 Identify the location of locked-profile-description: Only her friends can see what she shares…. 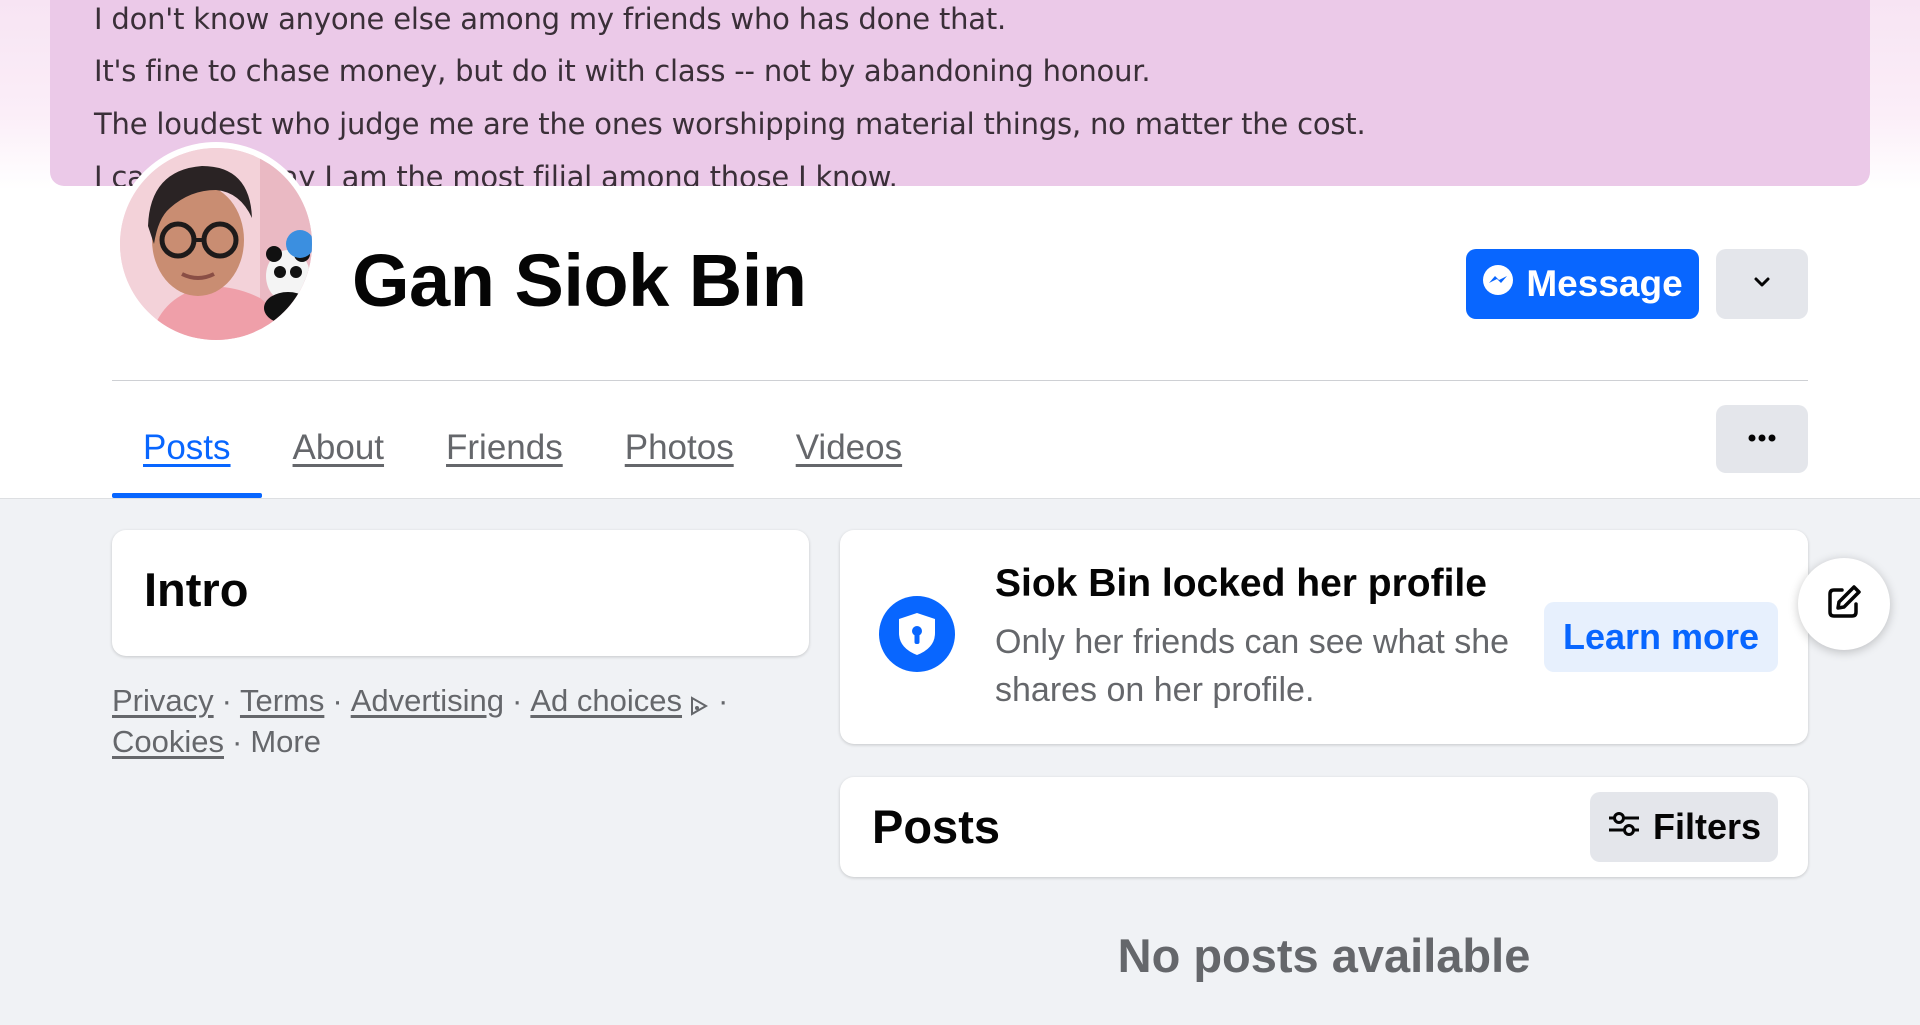
(1252, 666).